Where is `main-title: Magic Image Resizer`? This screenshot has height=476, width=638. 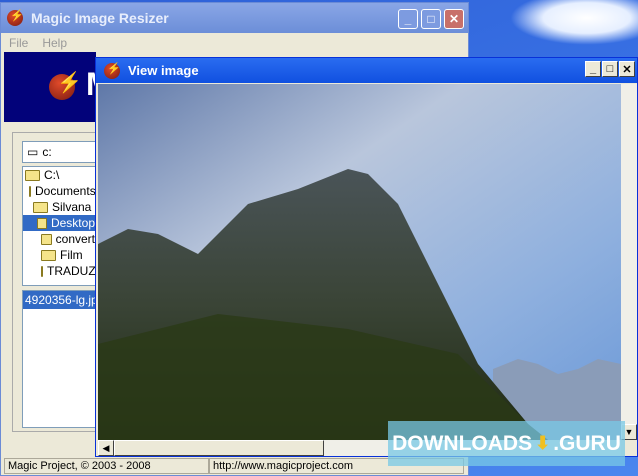
main-title: Magic Image Resizer is located at coordinates (100, 18).